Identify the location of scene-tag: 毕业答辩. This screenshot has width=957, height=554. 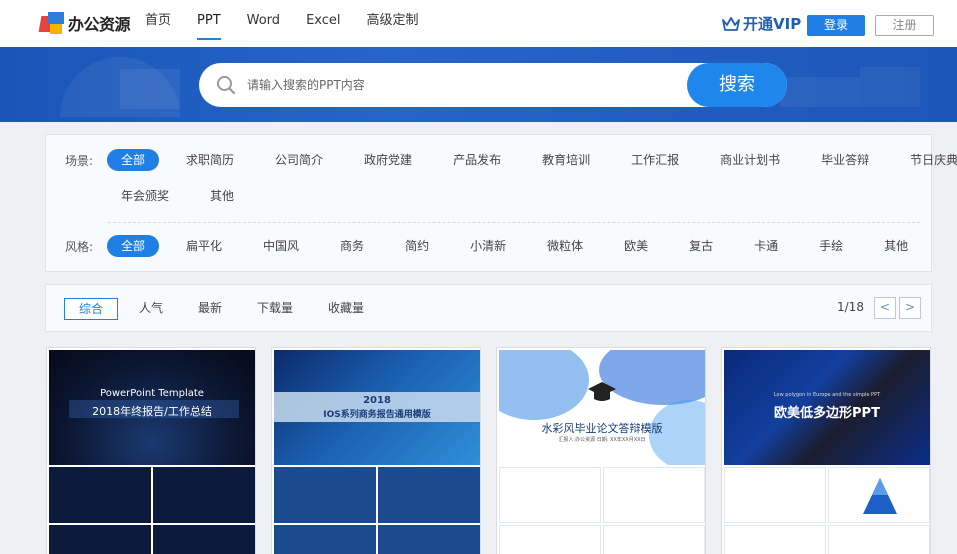
(845, 160).